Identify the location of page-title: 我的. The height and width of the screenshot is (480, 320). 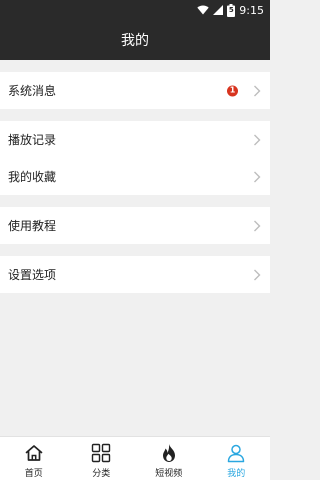
(135, 41).